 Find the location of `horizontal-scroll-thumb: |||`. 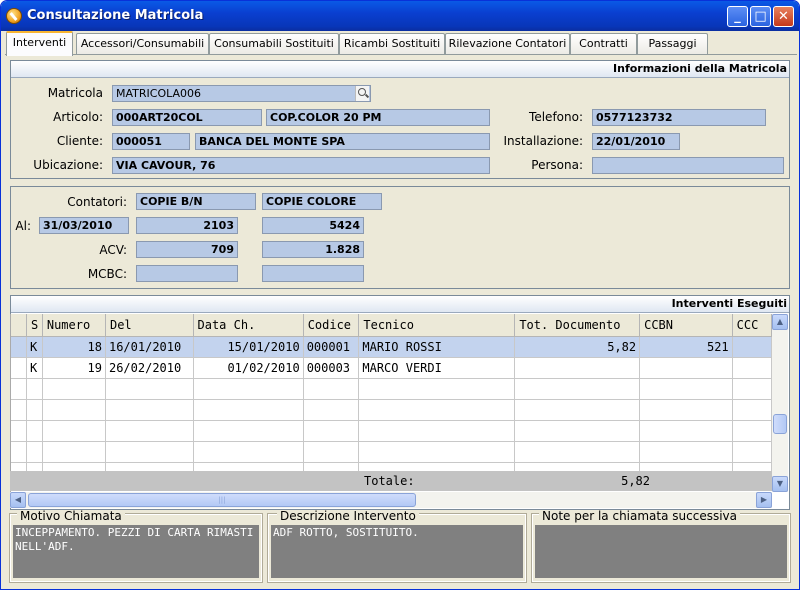

horizontal-scroll-thumb: ||| is located at coordinates (222, 500).